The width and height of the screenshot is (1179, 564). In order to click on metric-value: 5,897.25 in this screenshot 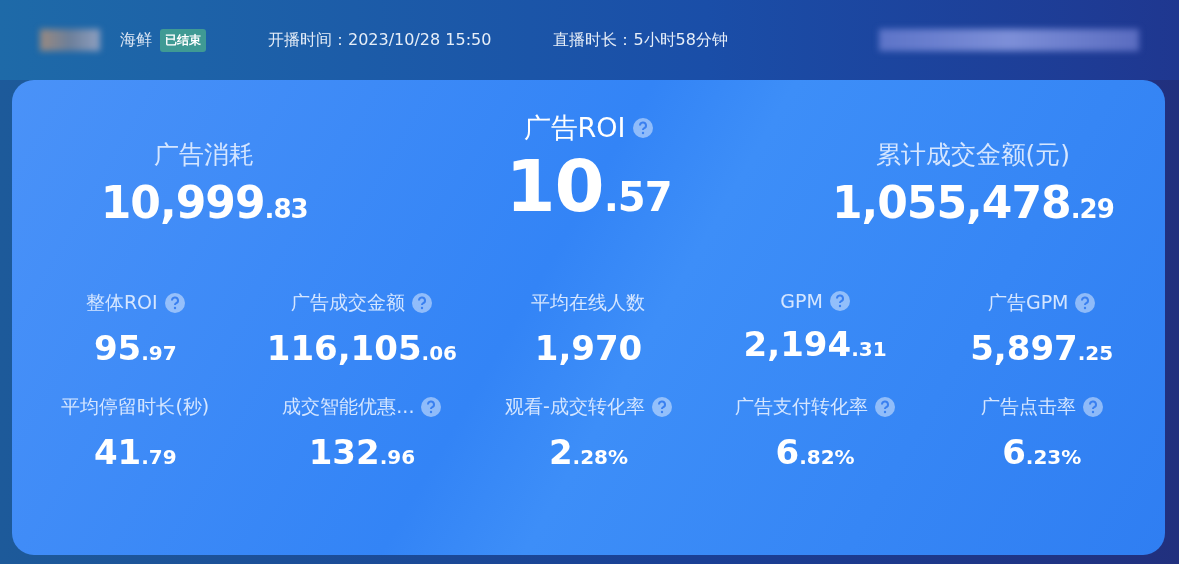, I will do `click(1042, 348)`.